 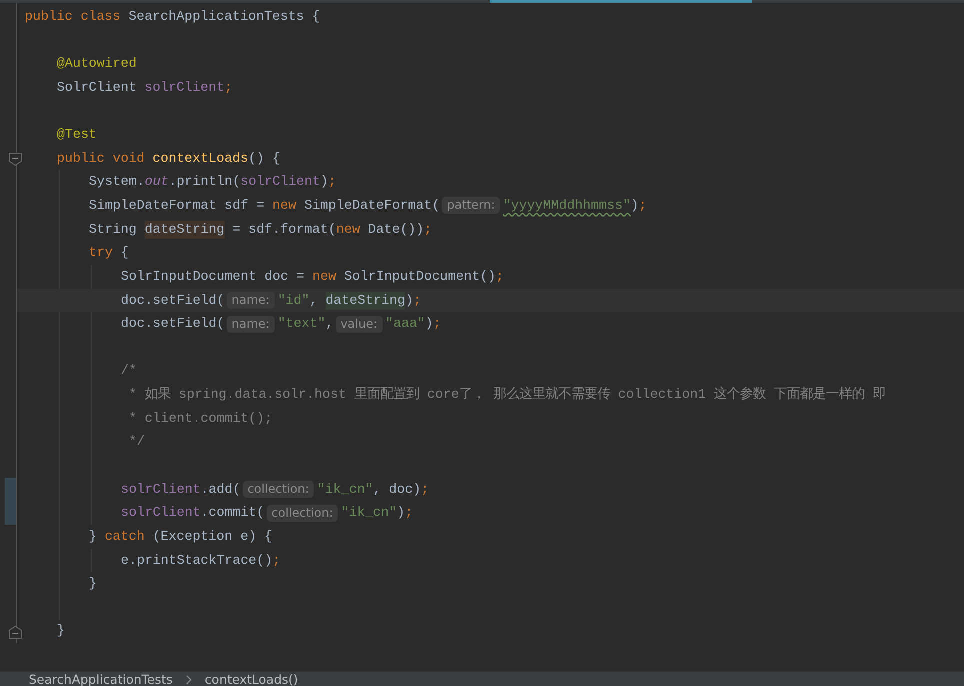 What do you see at coordinates (128, 159) in the screenshot?
I see `code-keyword: void` at bounding box center [128, 159].